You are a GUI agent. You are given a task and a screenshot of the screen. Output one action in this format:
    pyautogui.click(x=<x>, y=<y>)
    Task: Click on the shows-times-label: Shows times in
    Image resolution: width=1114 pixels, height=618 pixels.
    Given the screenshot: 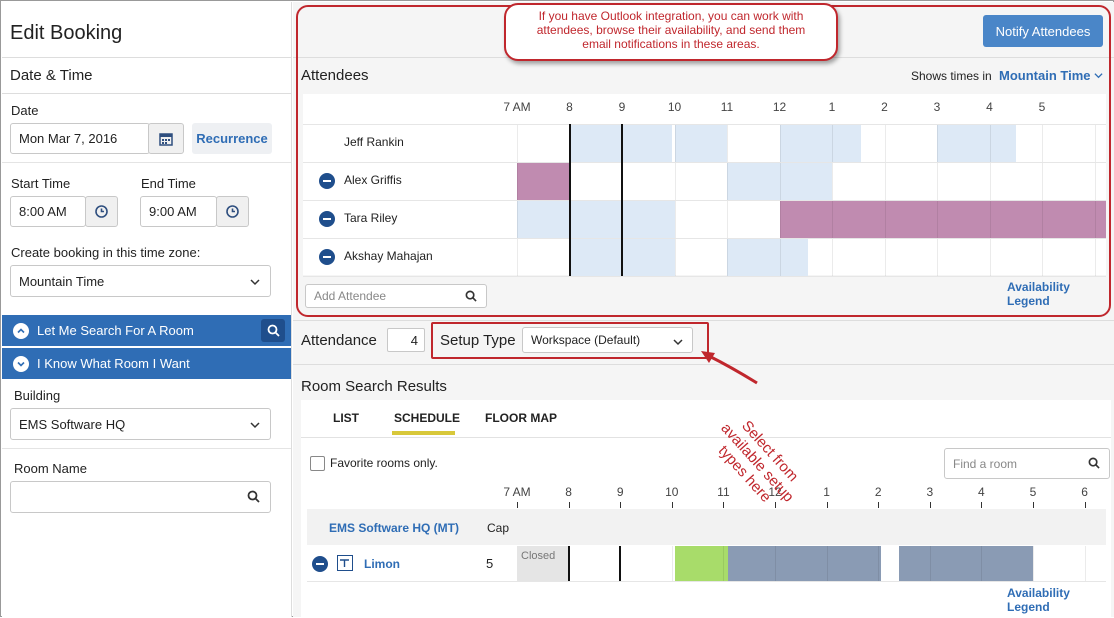 What is the action you would take?
    pyautogui.click(x=951, y=76)
    